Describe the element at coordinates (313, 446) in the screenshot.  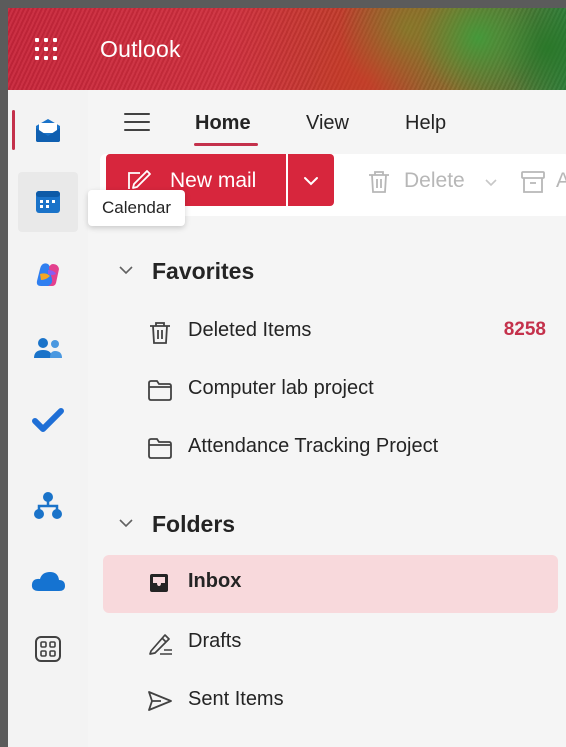
I see `folder-name: Attendance Tracking Project` at that location.